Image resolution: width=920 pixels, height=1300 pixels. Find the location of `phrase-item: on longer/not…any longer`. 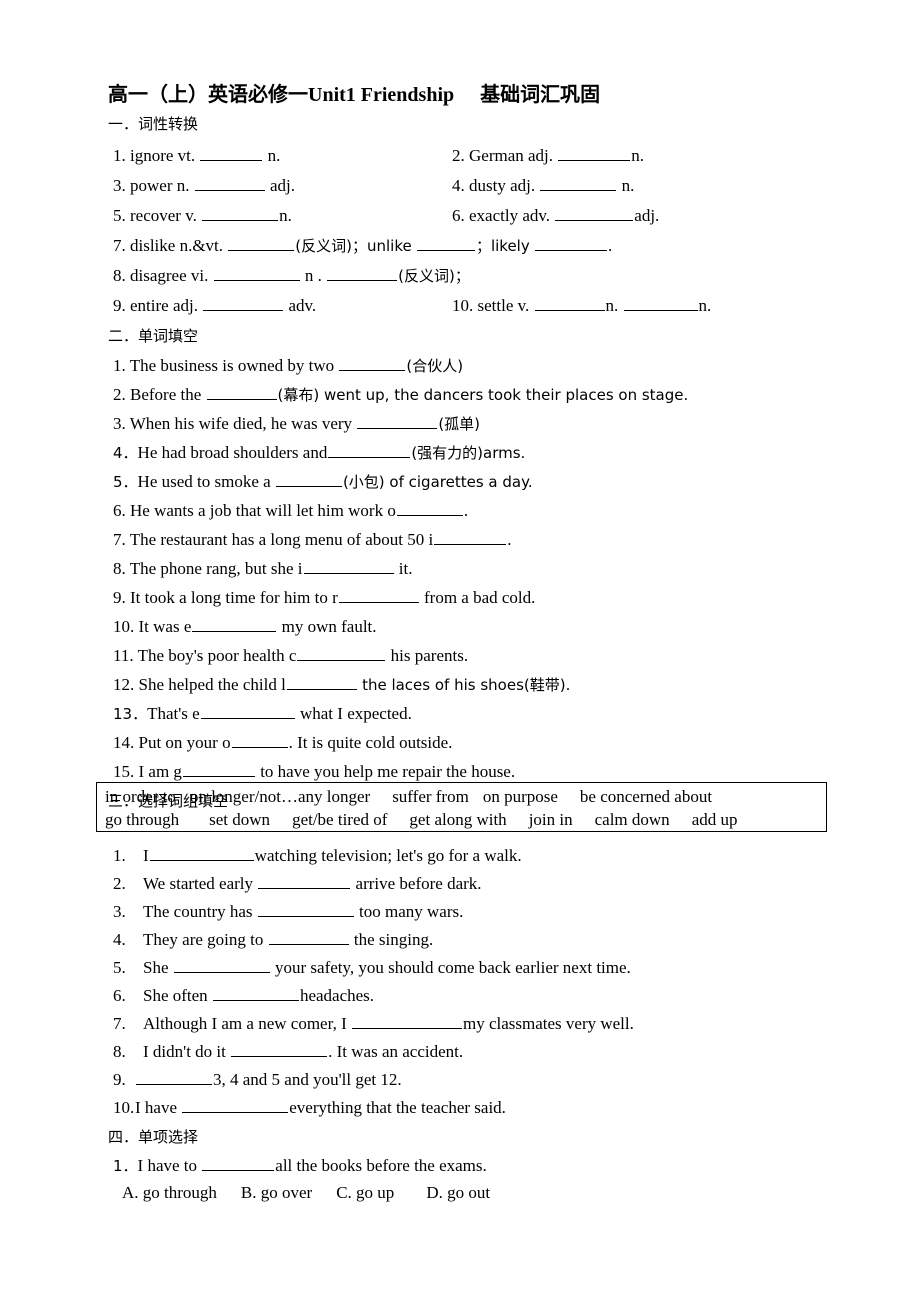

phrase-item: on longer/not…any longer is located at coordinates (280, 796).